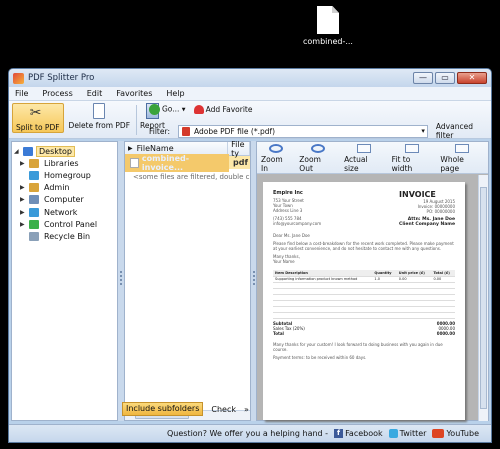  Describe the element at coordinates (462, 148) in the screenshot. I see `whole-page-icon` at that location.